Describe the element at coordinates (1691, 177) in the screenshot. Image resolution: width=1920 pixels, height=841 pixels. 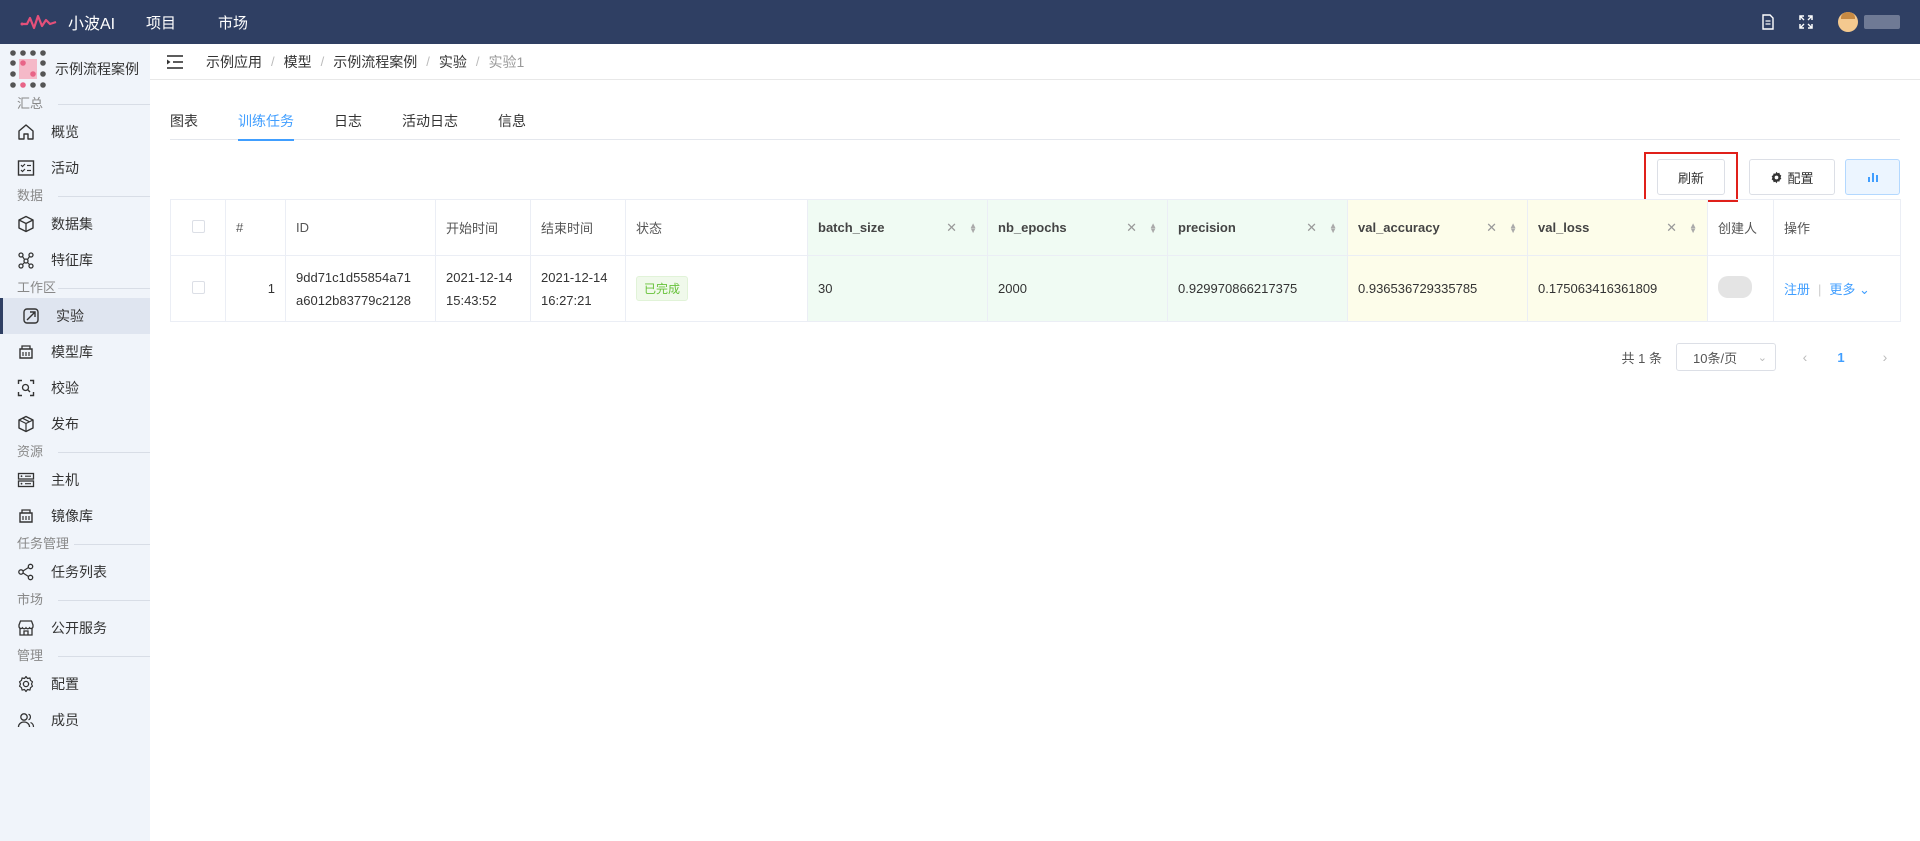
I see `refresh-button: 刷新` at that location.